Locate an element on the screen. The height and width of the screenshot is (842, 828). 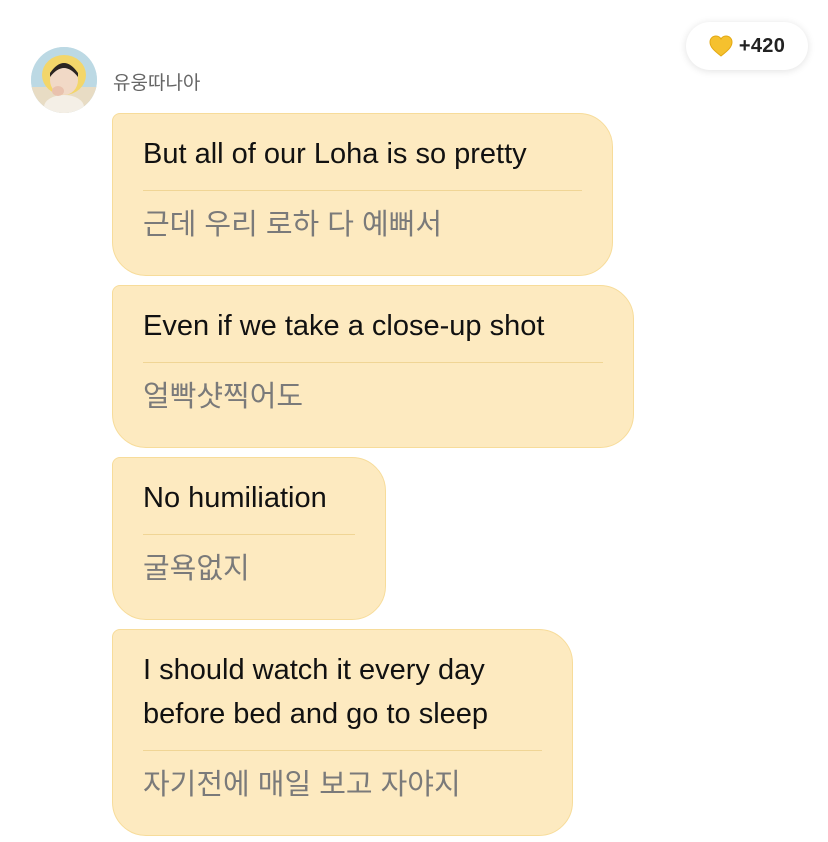
message-translation: 자기전에 매일 보고 자야지 is located at coordinates (302, 785).